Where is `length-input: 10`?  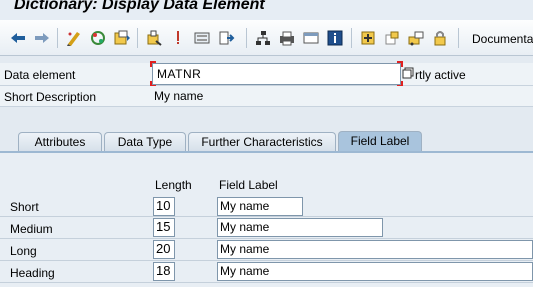
length-input: 10 is located at coordinates (164, 206).